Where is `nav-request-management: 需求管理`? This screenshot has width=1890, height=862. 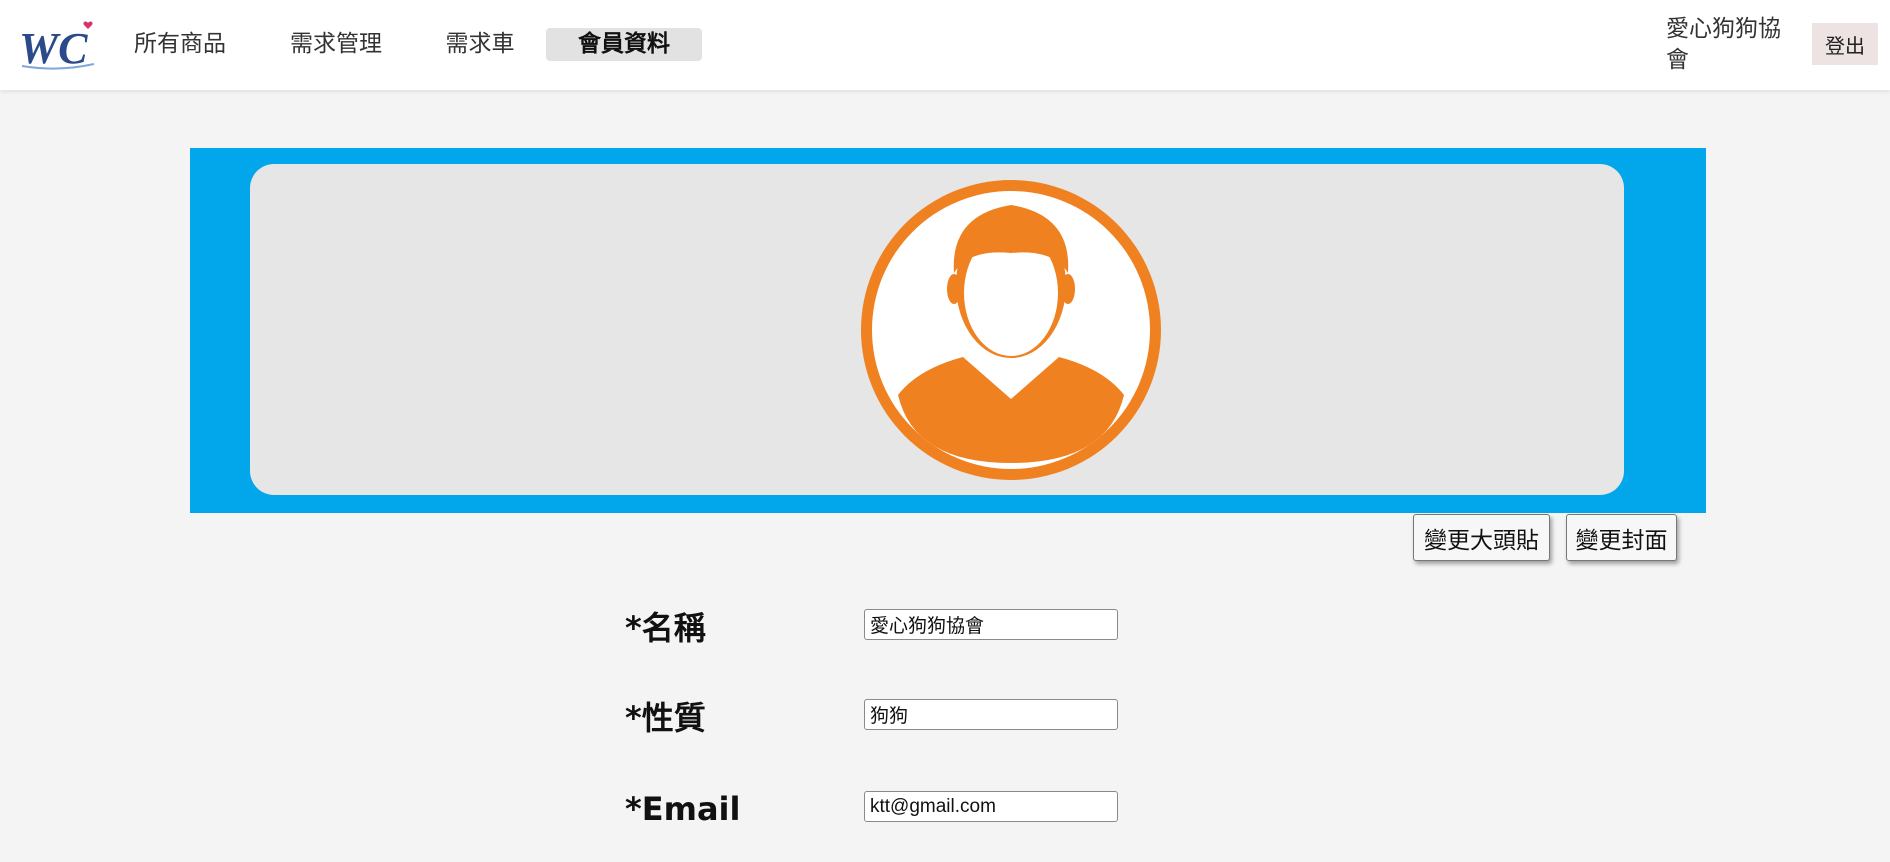
nav-request-management: 需求管理 is located at coordinates (336, 44).